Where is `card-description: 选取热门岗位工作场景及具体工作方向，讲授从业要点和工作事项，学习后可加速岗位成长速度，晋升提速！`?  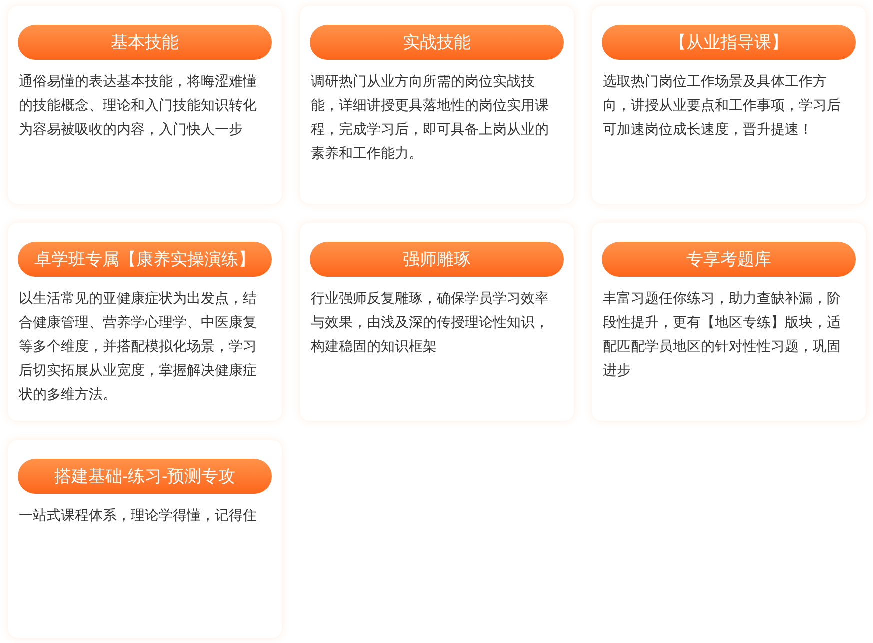 card-description: 选取热门岗位工作场景及具体工作方向，讲授从业要点和工作事项，学习后可加速岗位成长速度，晋升提速！ is located at coordinates (722, 105).